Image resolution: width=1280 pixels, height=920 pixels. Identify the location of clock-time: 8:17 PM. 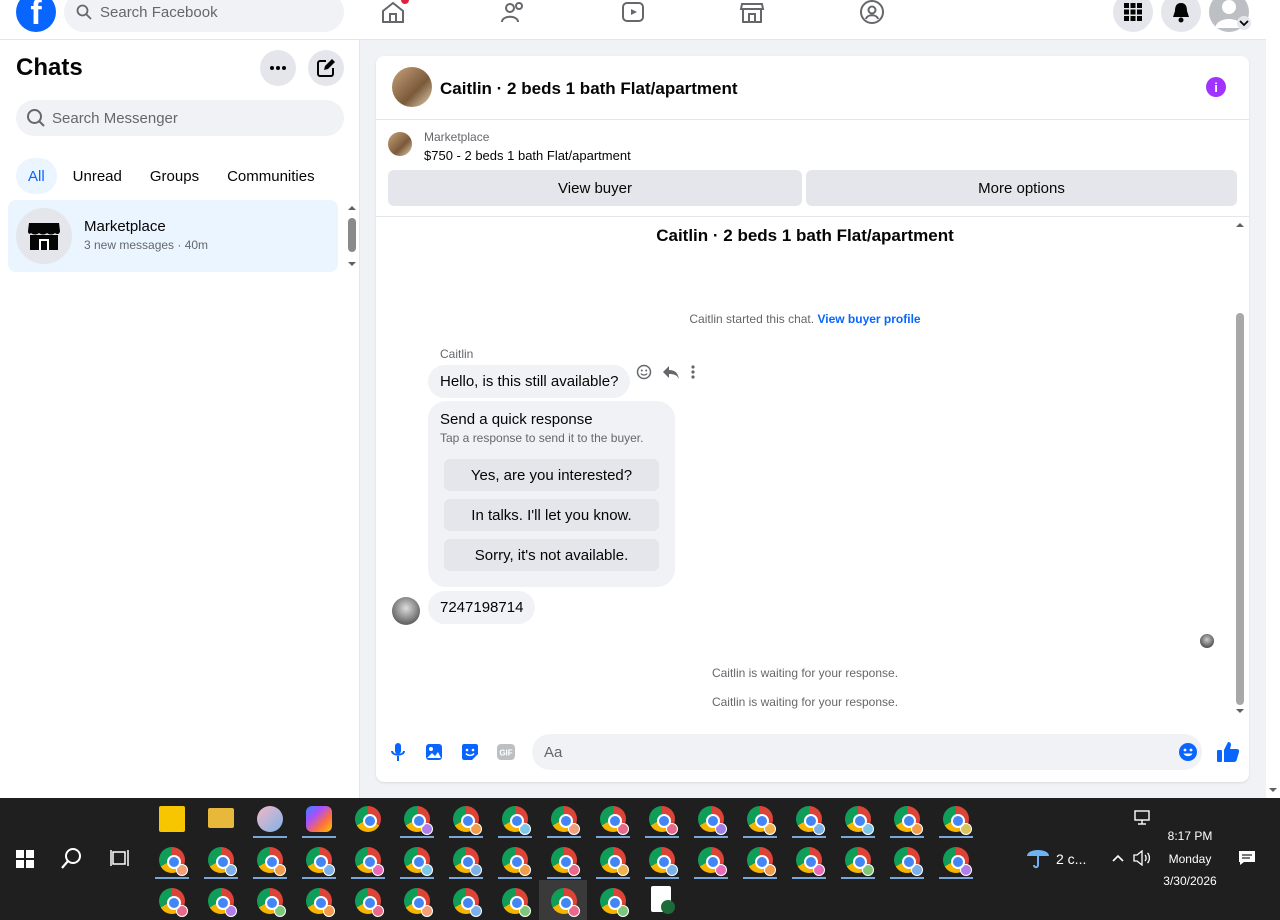
(1190, 836).